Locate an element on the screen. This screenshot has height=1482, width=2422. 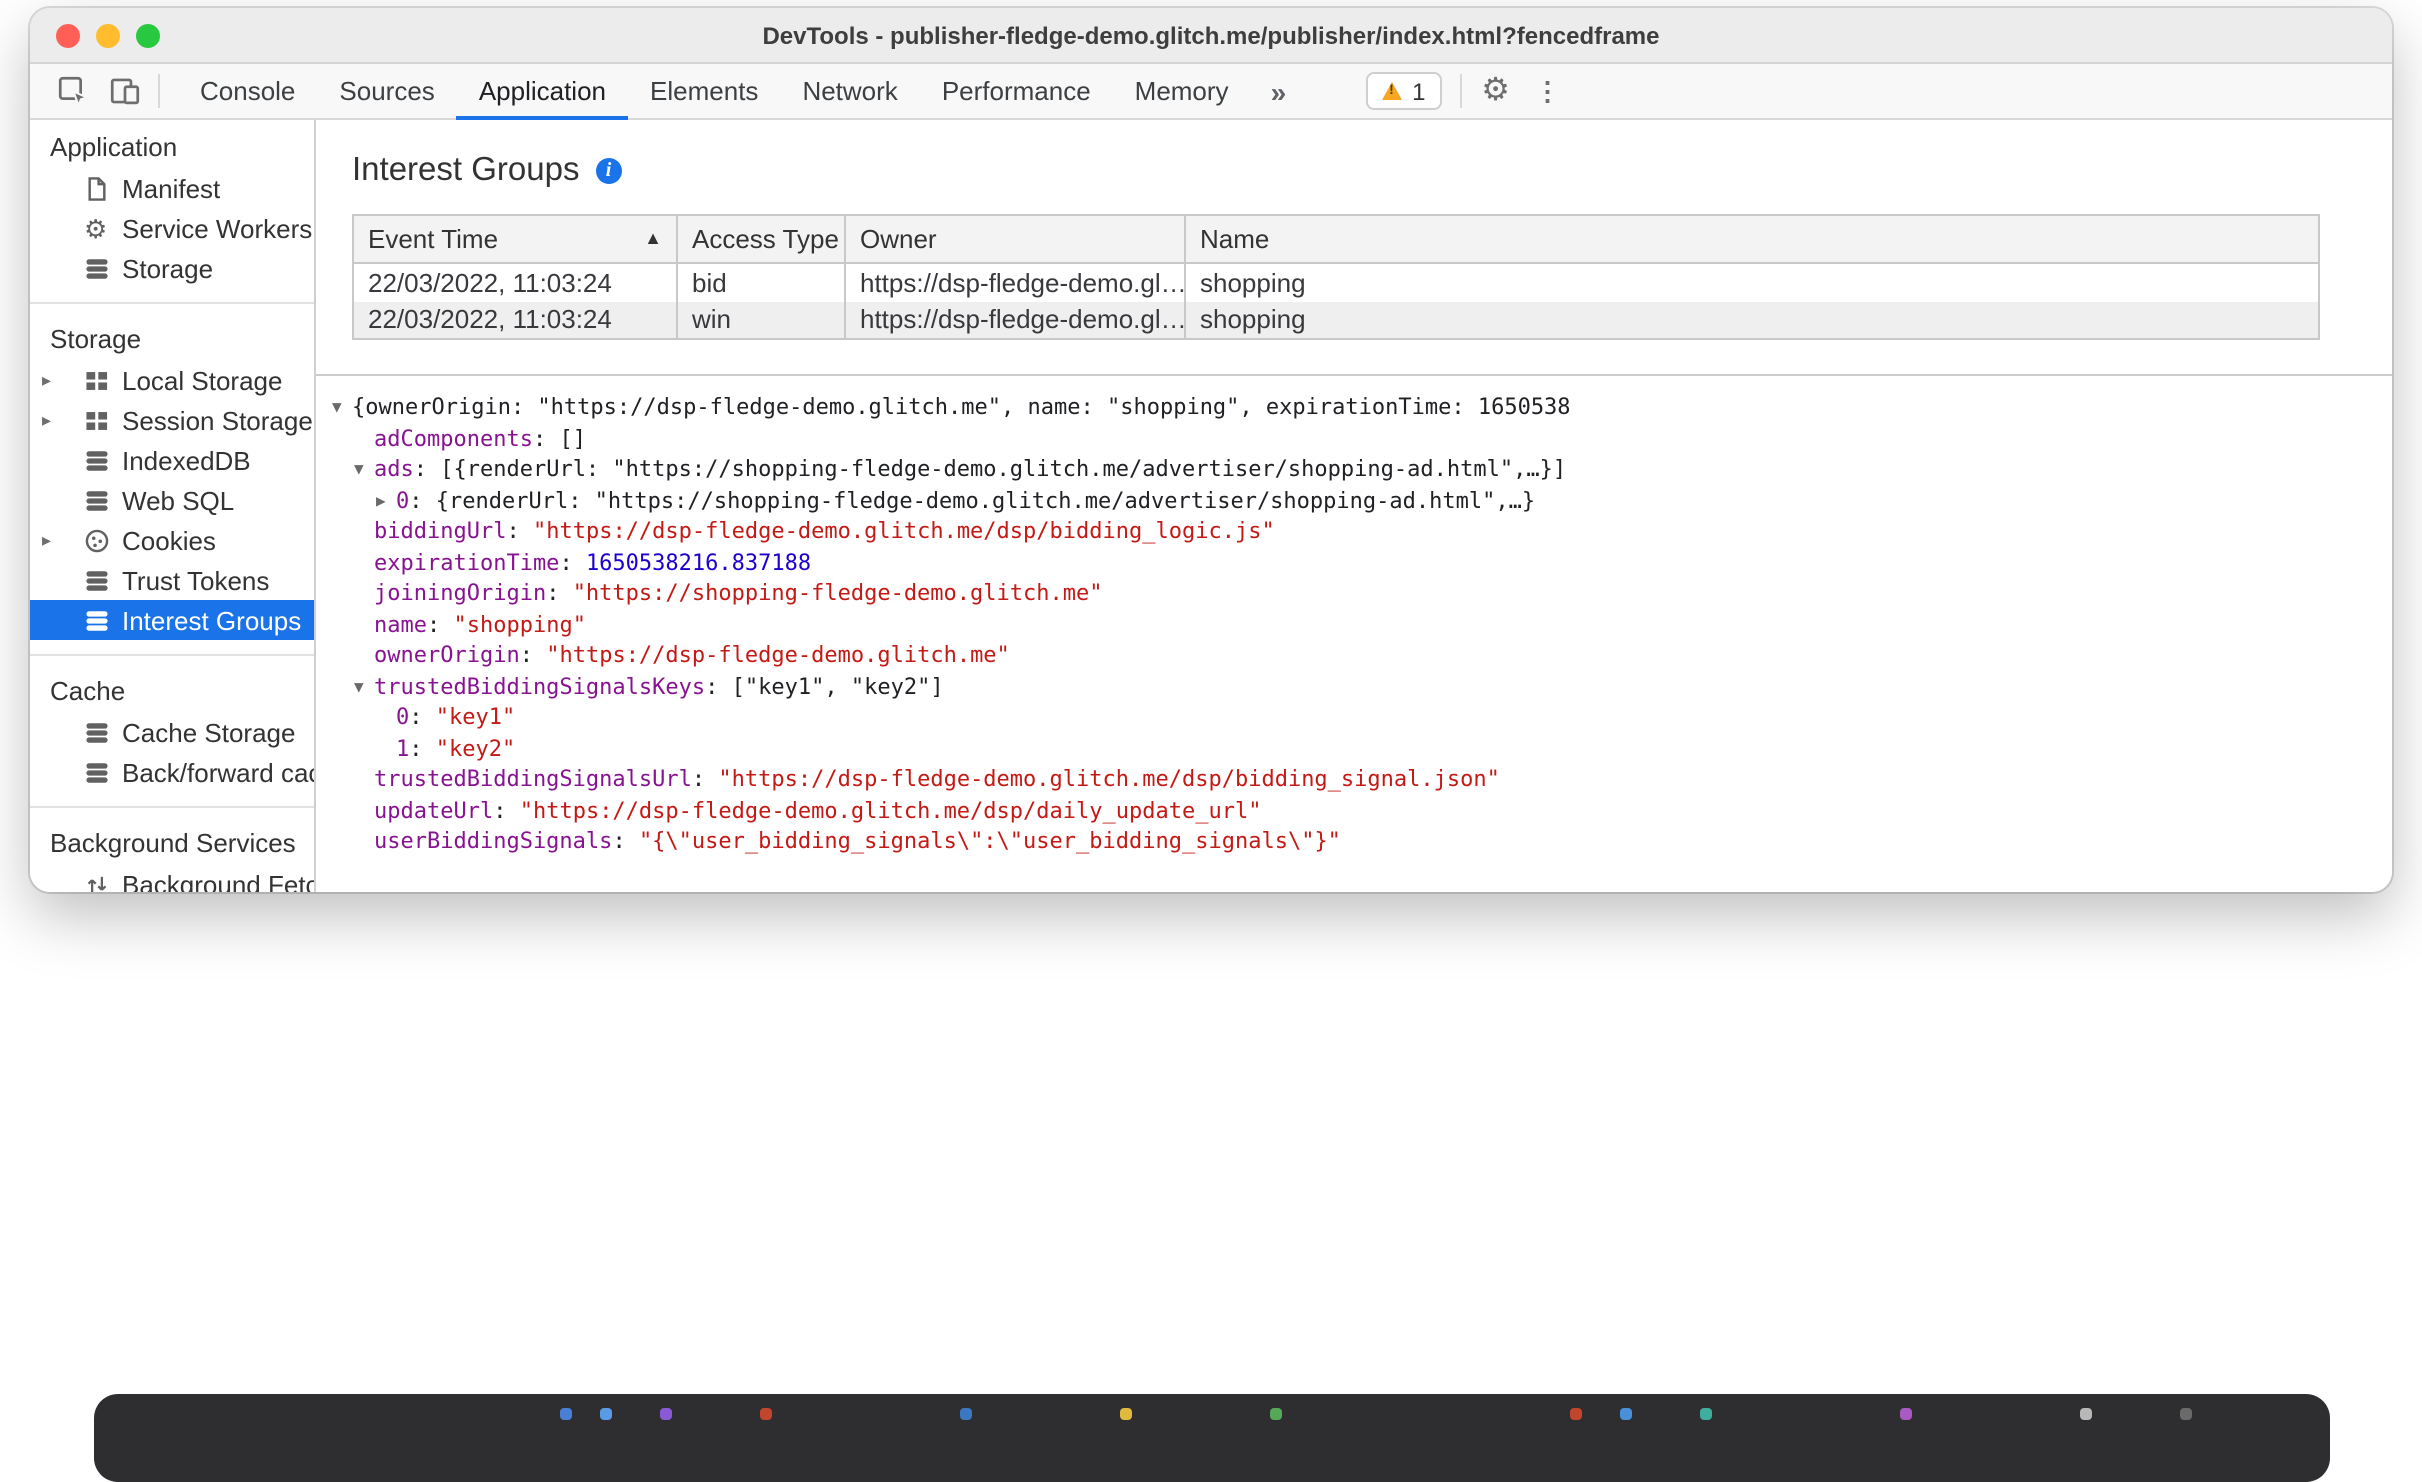
sidebar-item-background-fetch: Background Fetch is located at coordinates (172, 878).